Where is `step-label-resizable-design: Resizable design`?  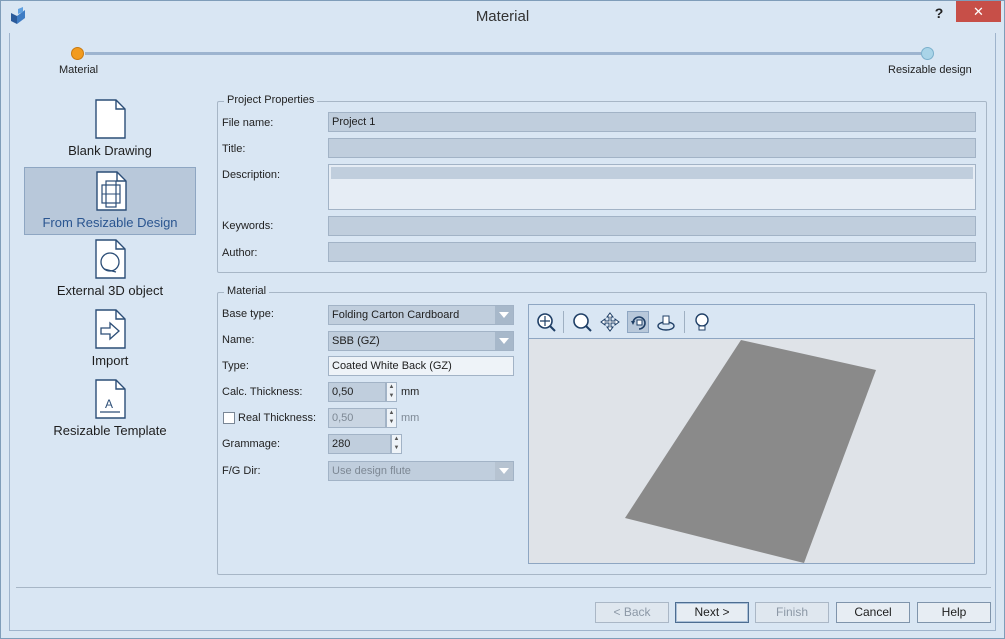
step-label-resizable-design: Resizable design is located at coordinates (930, 70).